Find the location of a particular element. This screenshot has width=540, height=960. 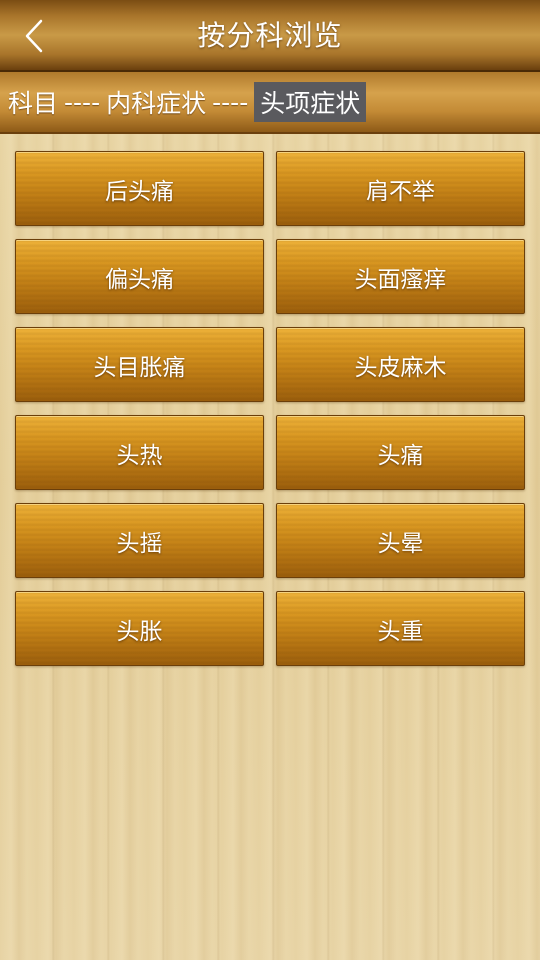

symptom-button-dizziness: 头晕 is located at coordinates (400, 540).